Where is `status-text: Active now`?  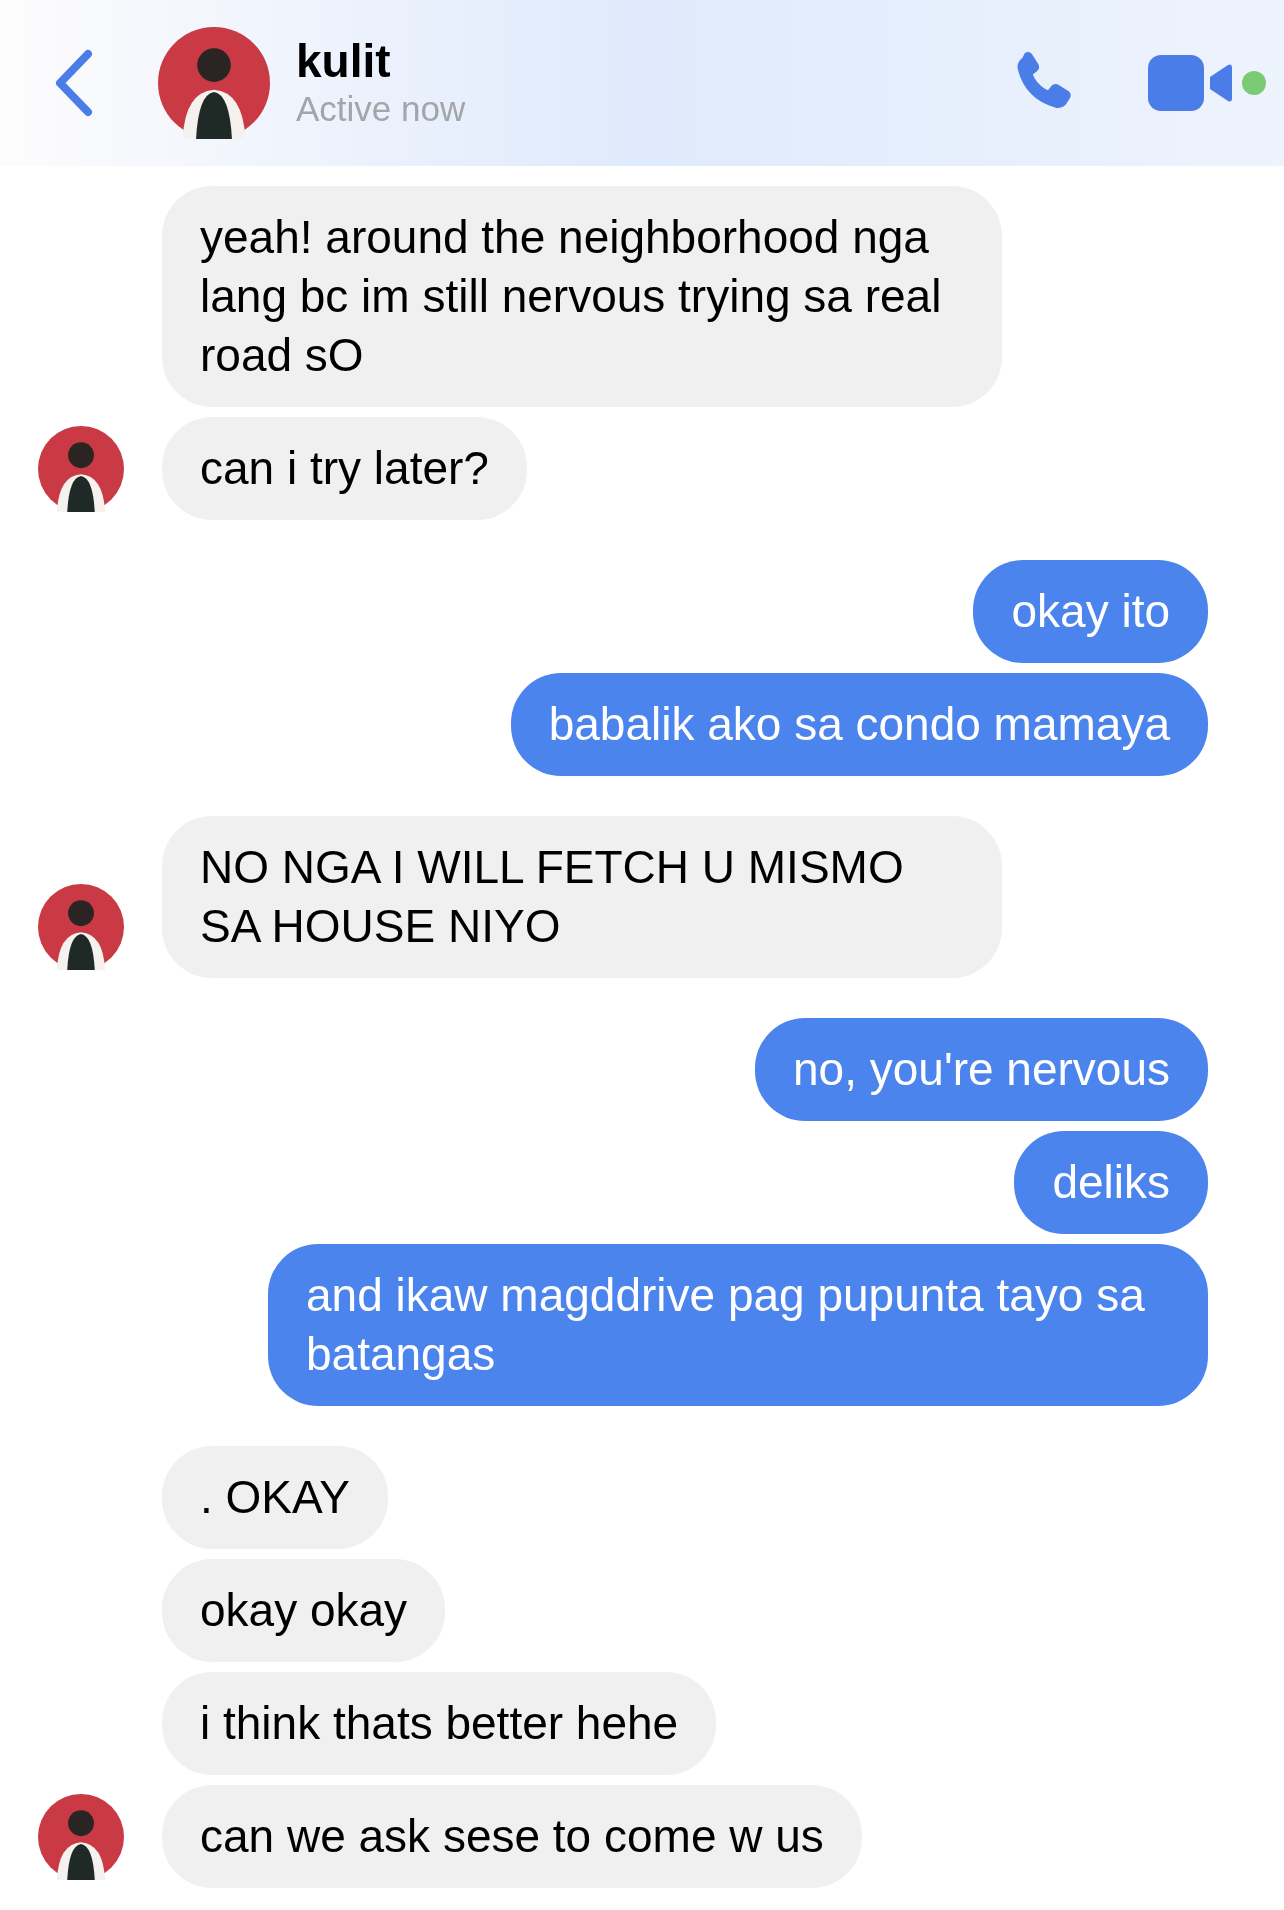
status-text: Active now is located at coordinates (381, 109).